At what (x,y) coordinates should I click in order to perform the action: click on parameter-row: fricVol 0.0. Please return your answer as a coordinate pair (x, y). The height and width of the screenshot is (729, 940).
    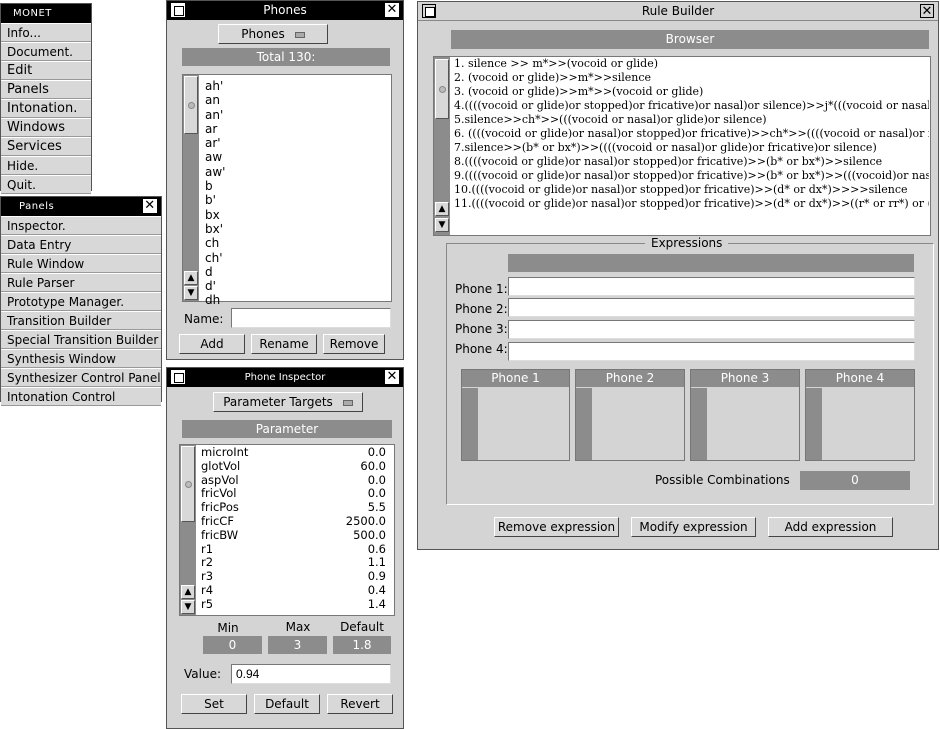
    Looking at the image, I should click on (296, 493).